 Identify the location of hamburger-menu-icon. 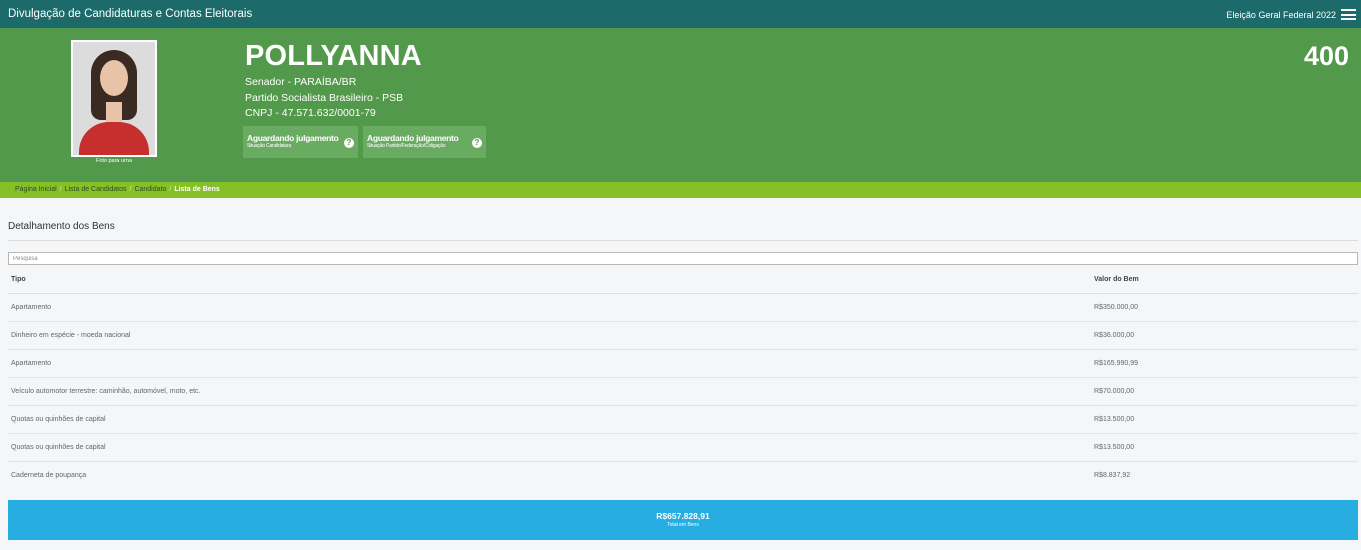
(1348, 14).